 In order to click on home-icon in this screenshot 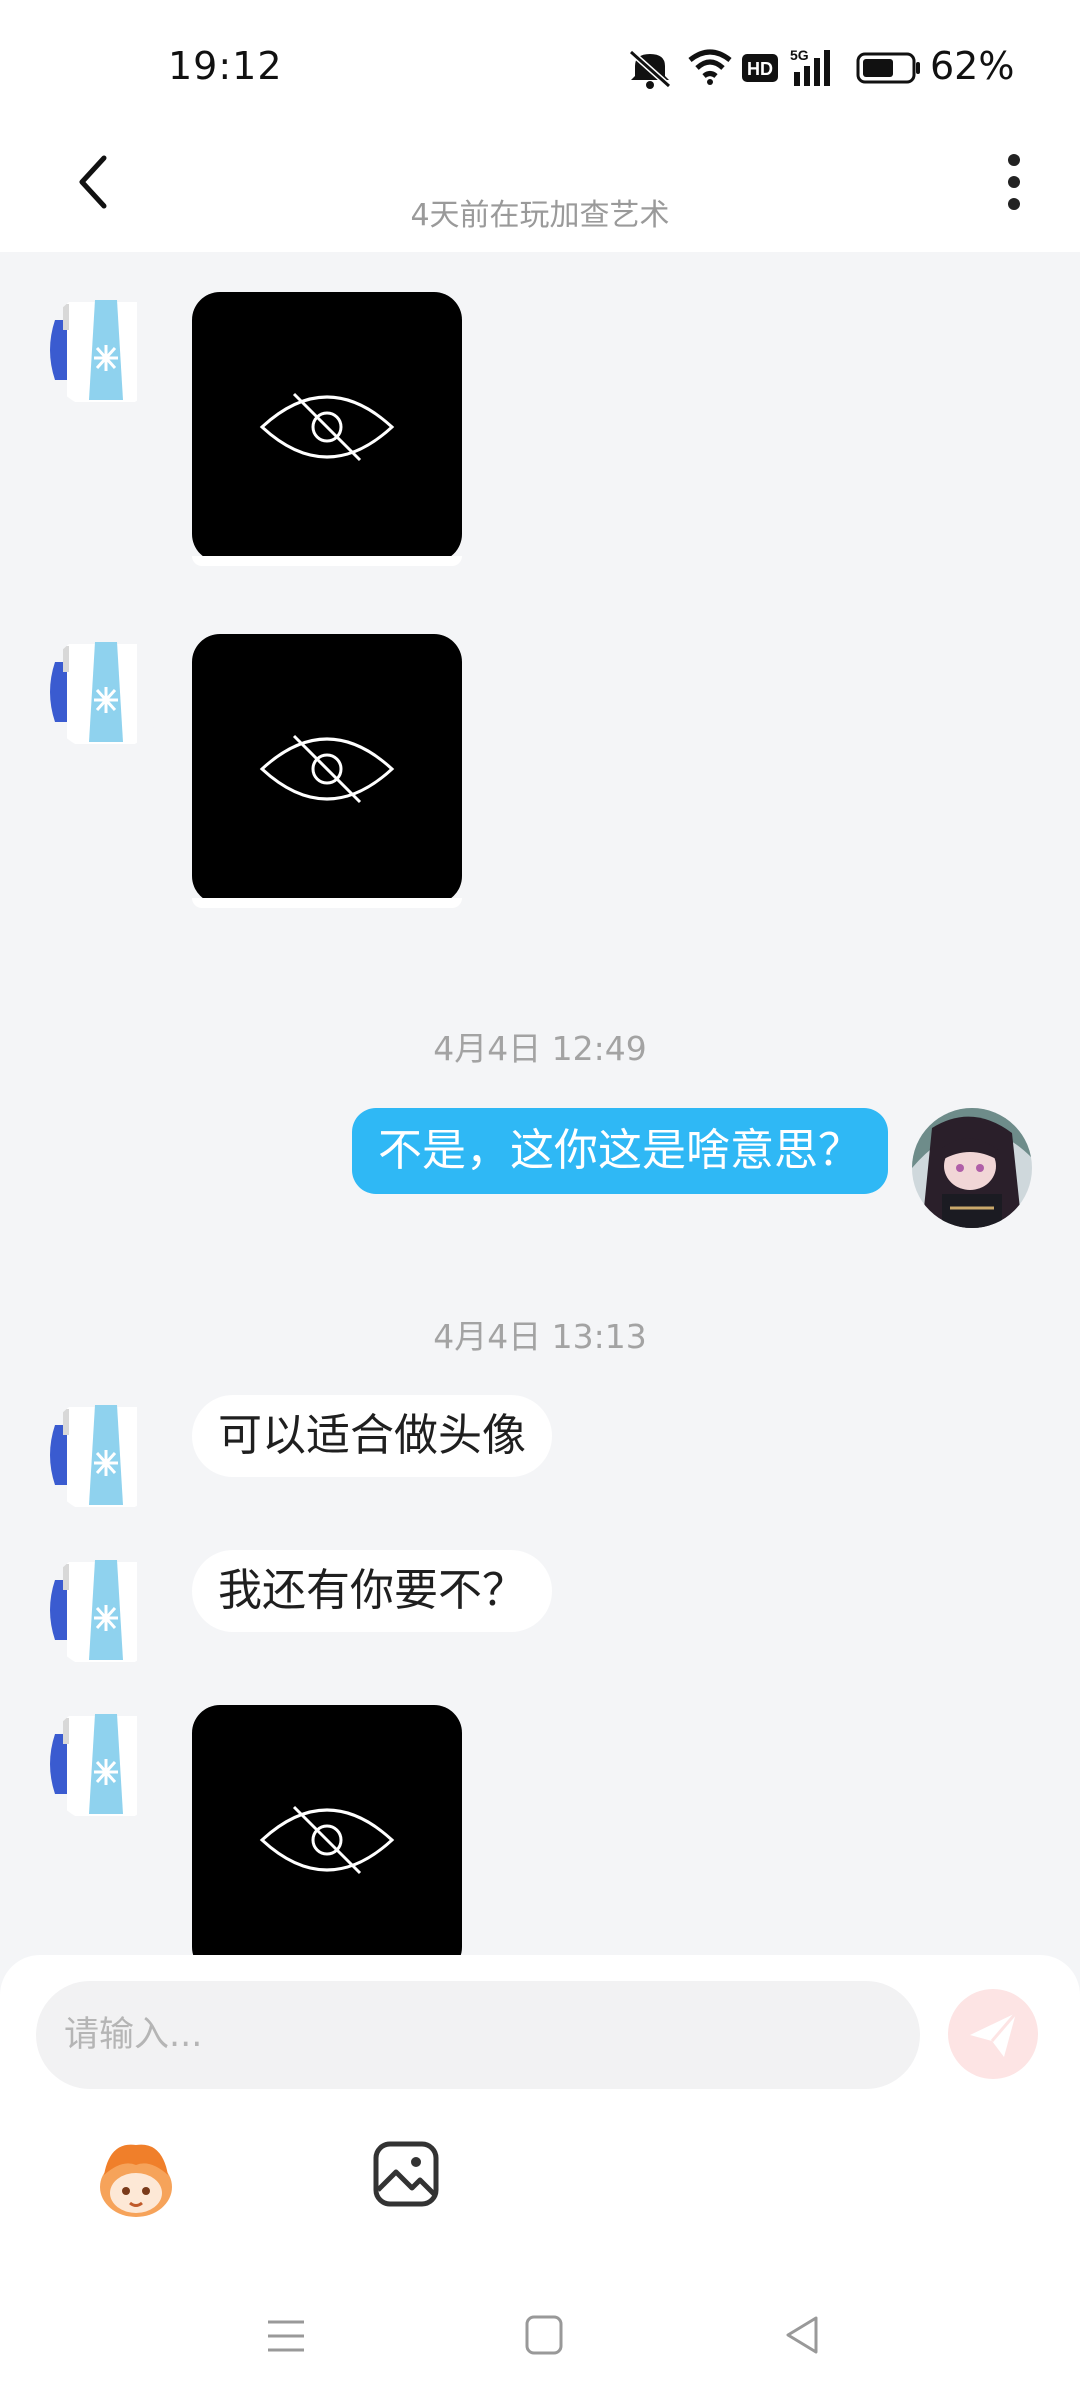, I will do `click(544, 2335)`.